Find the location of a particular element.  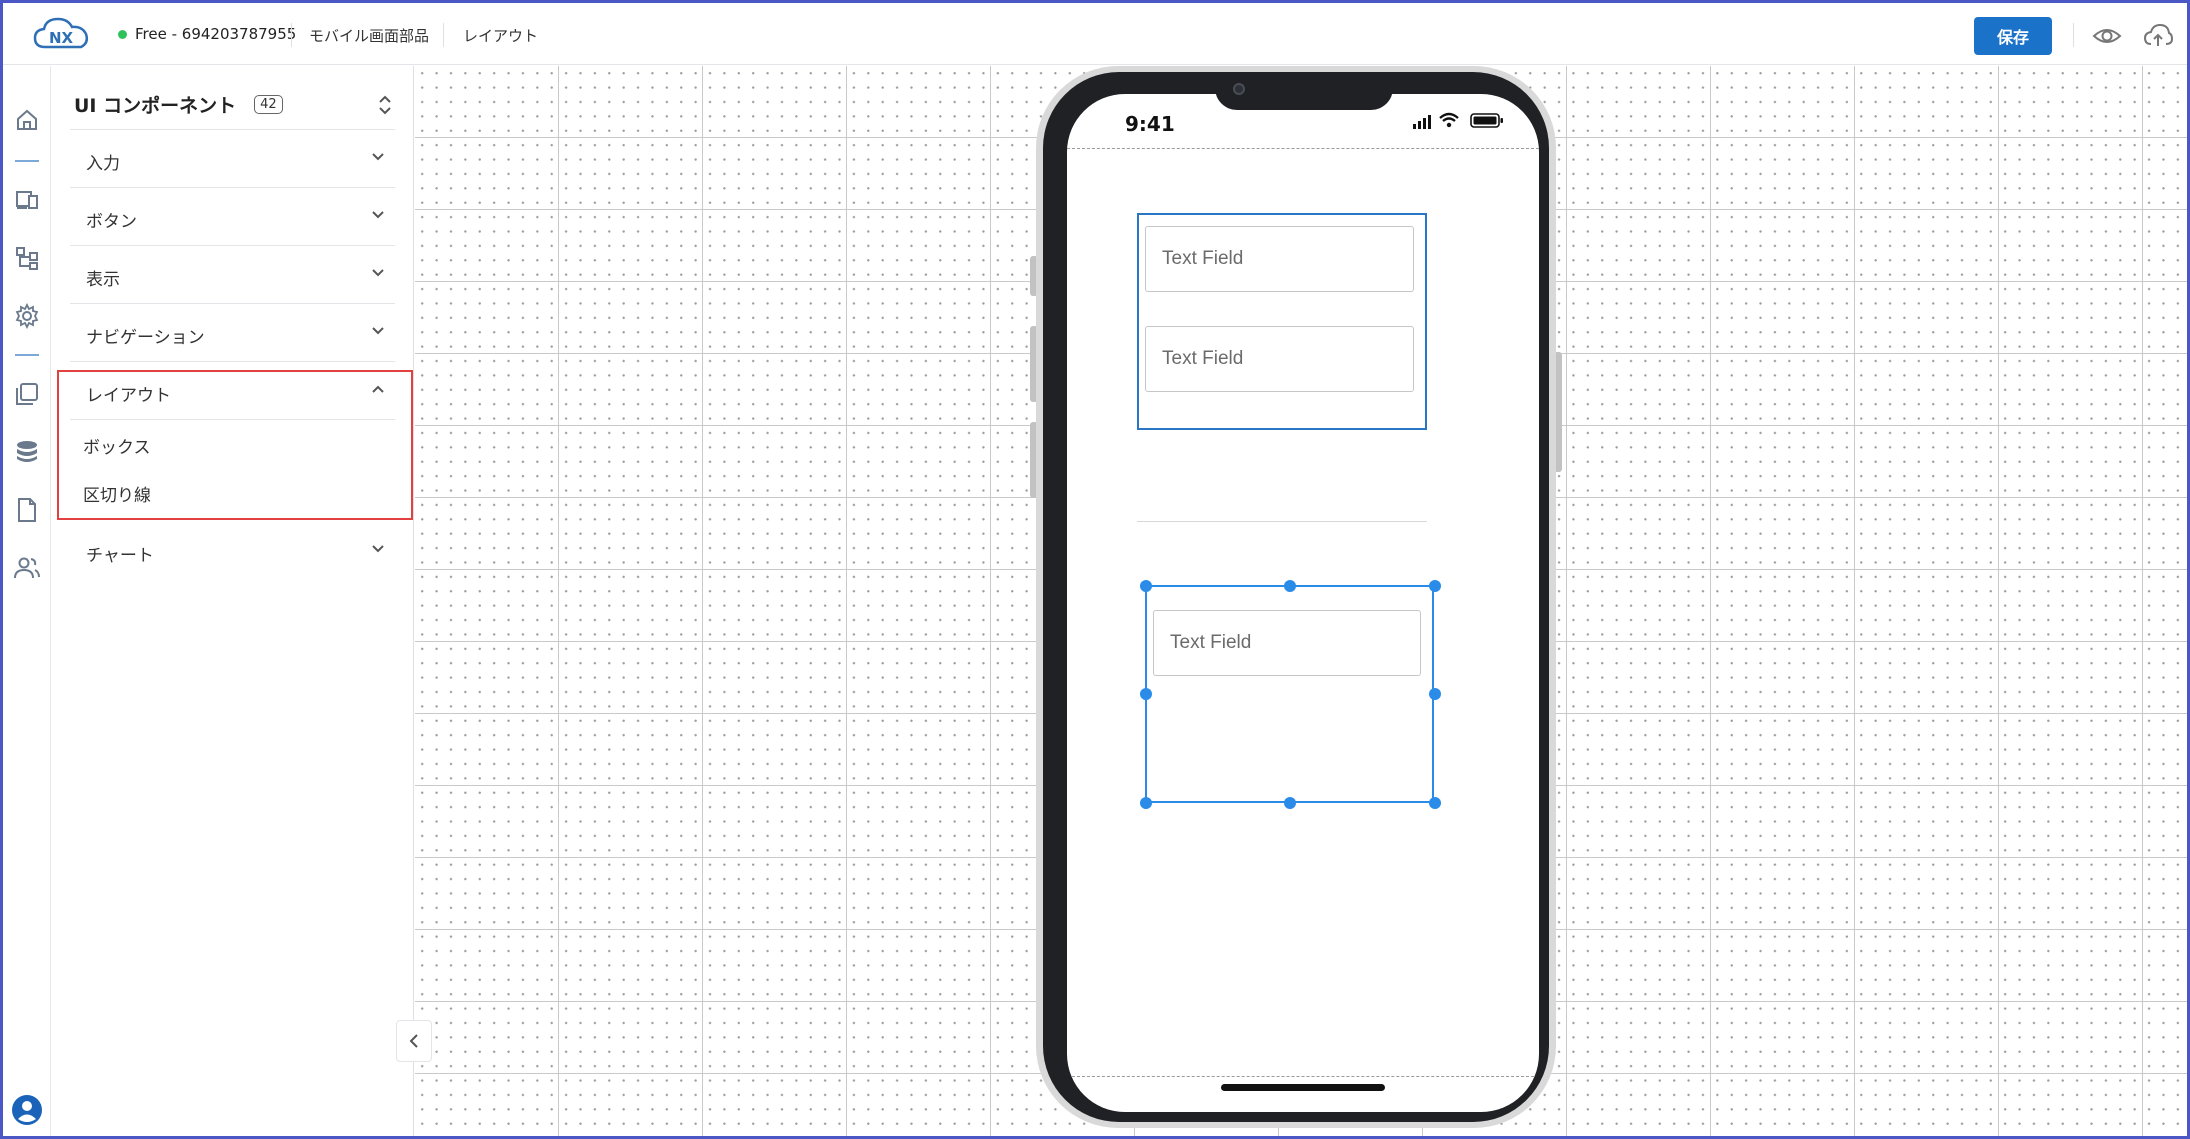

wifi-icon is located at coordinates (1449, 120).